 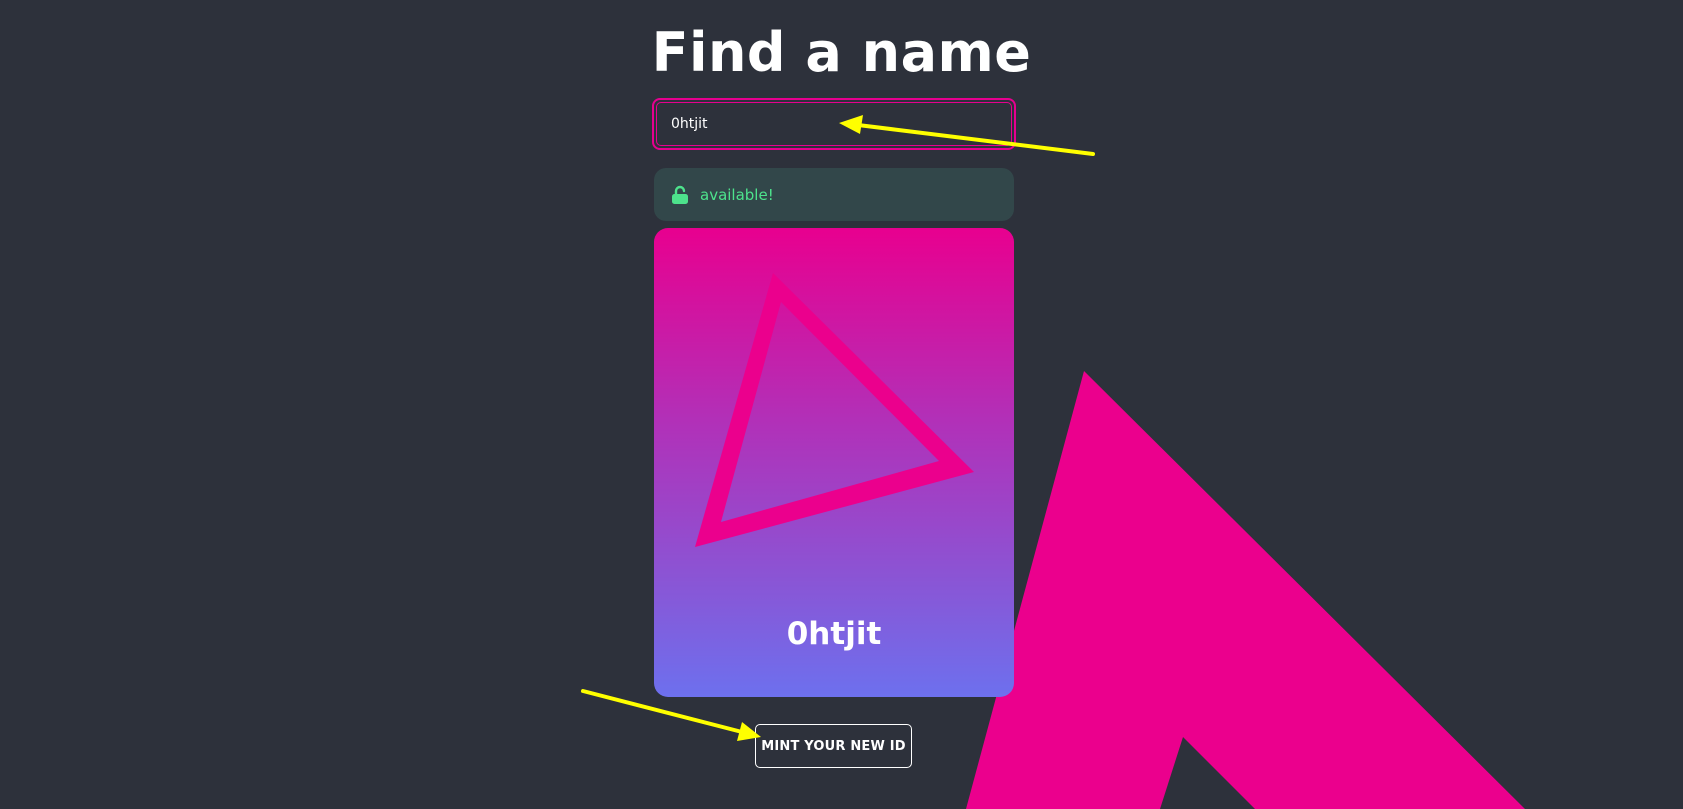 I want to click on unlocked-lock-icon, so click(x=680, y=195).